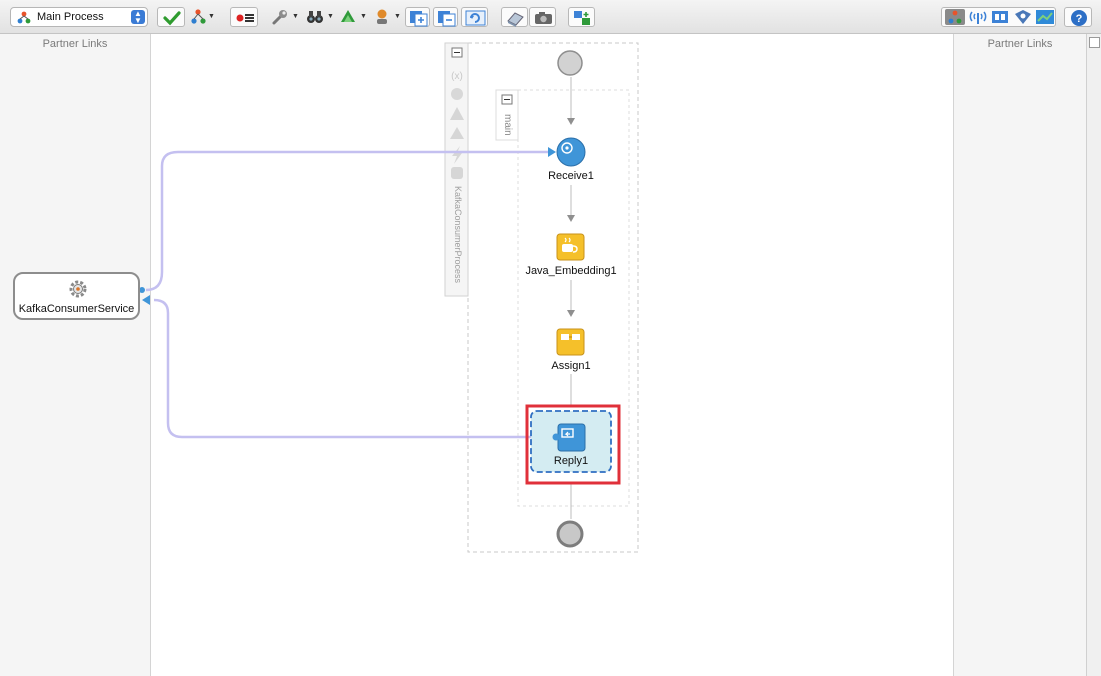 This screenshot has height=676, width=1101. I want to click on receive-connector, so click(346, 221).